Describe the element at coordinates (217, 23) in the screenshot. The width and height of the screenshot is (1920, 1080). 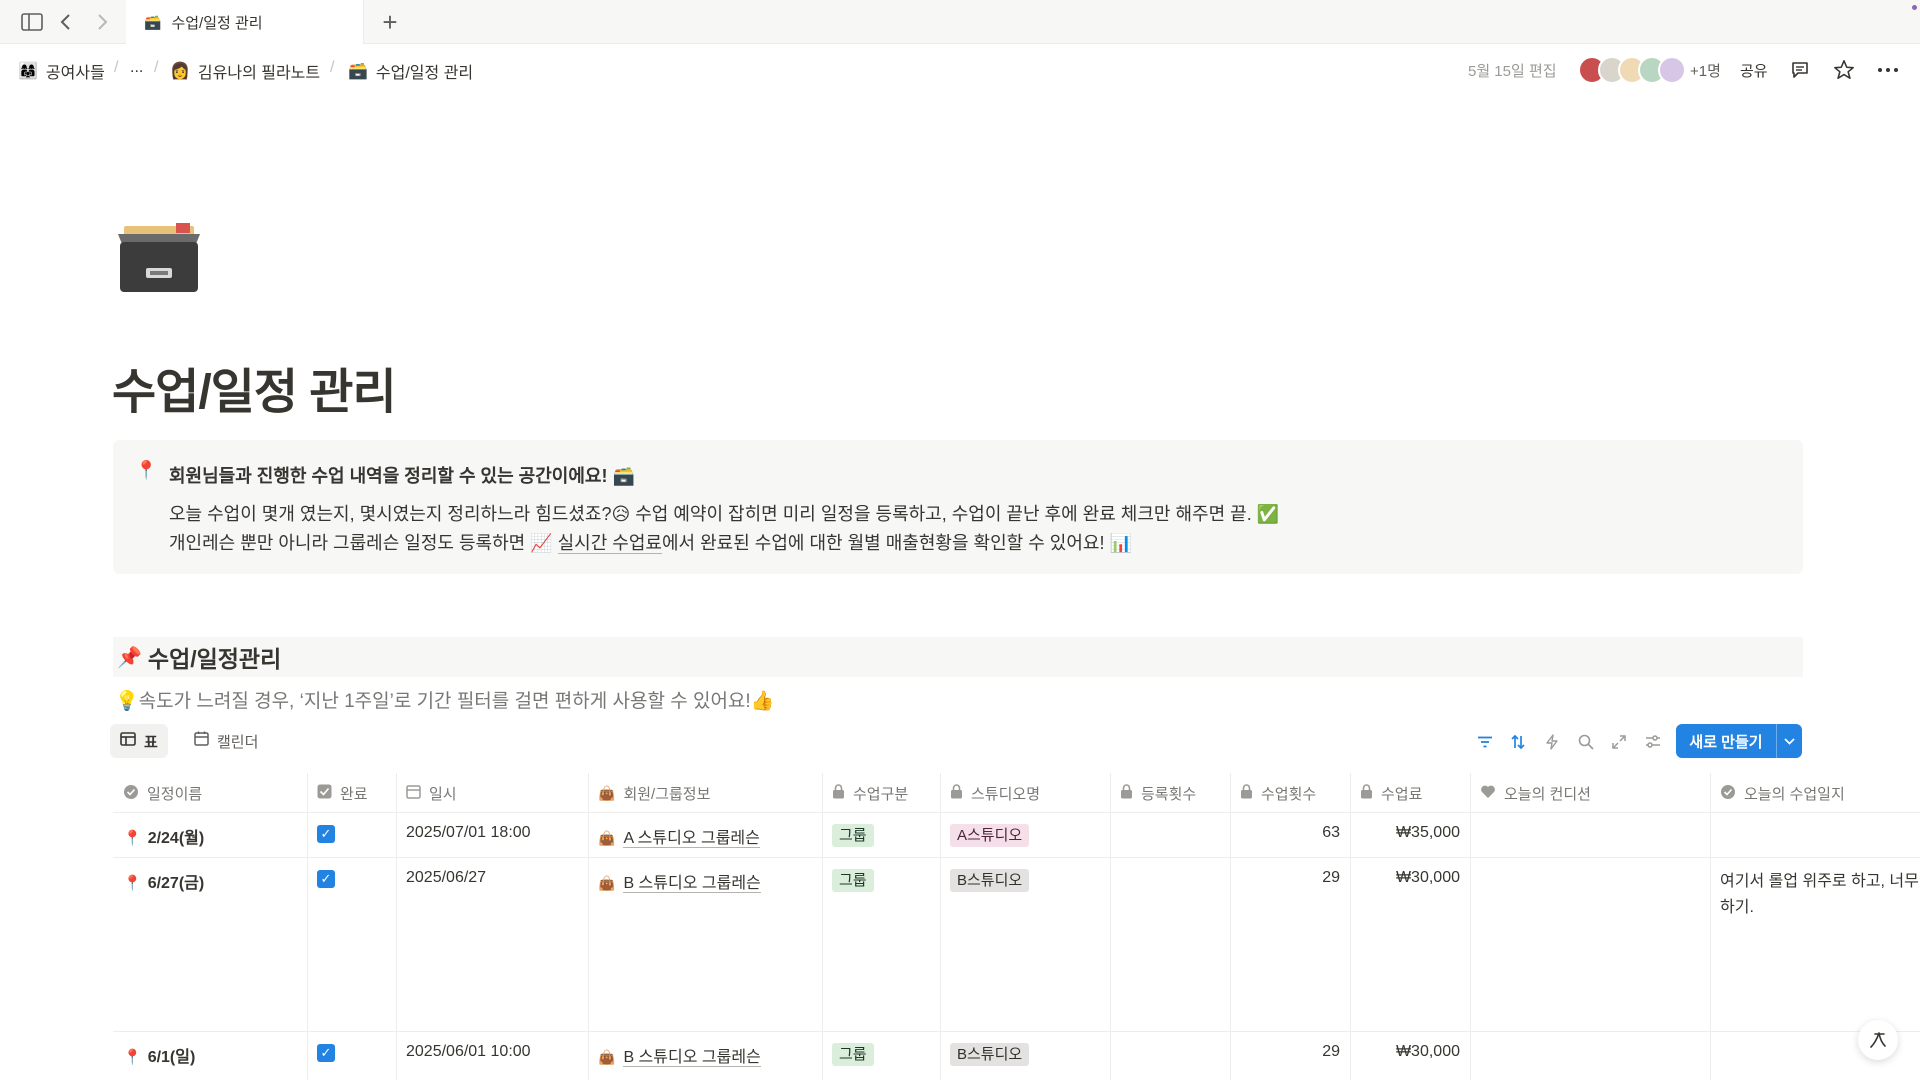
I see `tab-title: 수업/일정 관리` at that location.